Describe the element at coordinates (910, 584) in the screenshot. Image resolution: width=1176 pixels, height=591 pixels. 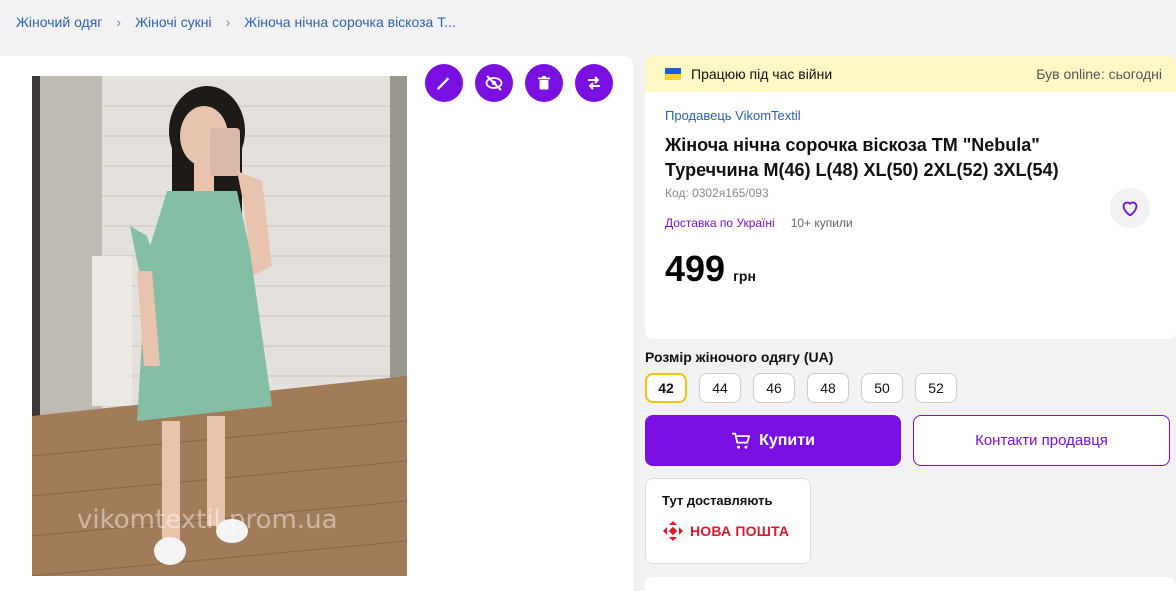
I see `seller-card-partial` at that location.